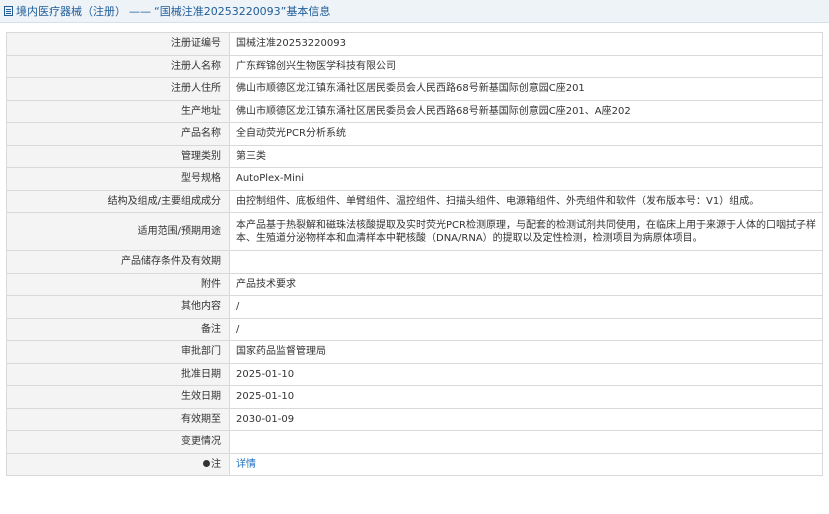 This screenshot has height=514, width=829. Describe the element at coordinates (526, 66) in the screenshot. I see `row-value-registrant-name: 广东辉锦创兴生物医学科技有限公司` at that location.